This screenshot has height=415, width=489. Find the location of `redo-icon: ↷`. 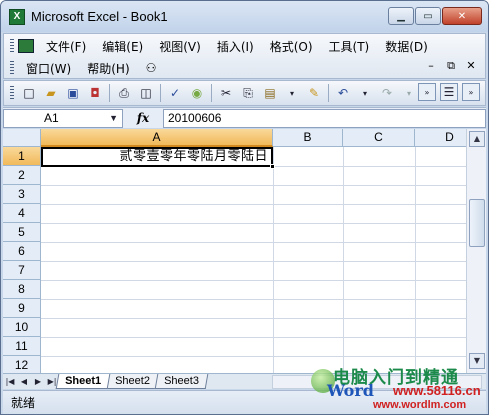

redo-icon: ↷ is located at coordinates (387, 93).